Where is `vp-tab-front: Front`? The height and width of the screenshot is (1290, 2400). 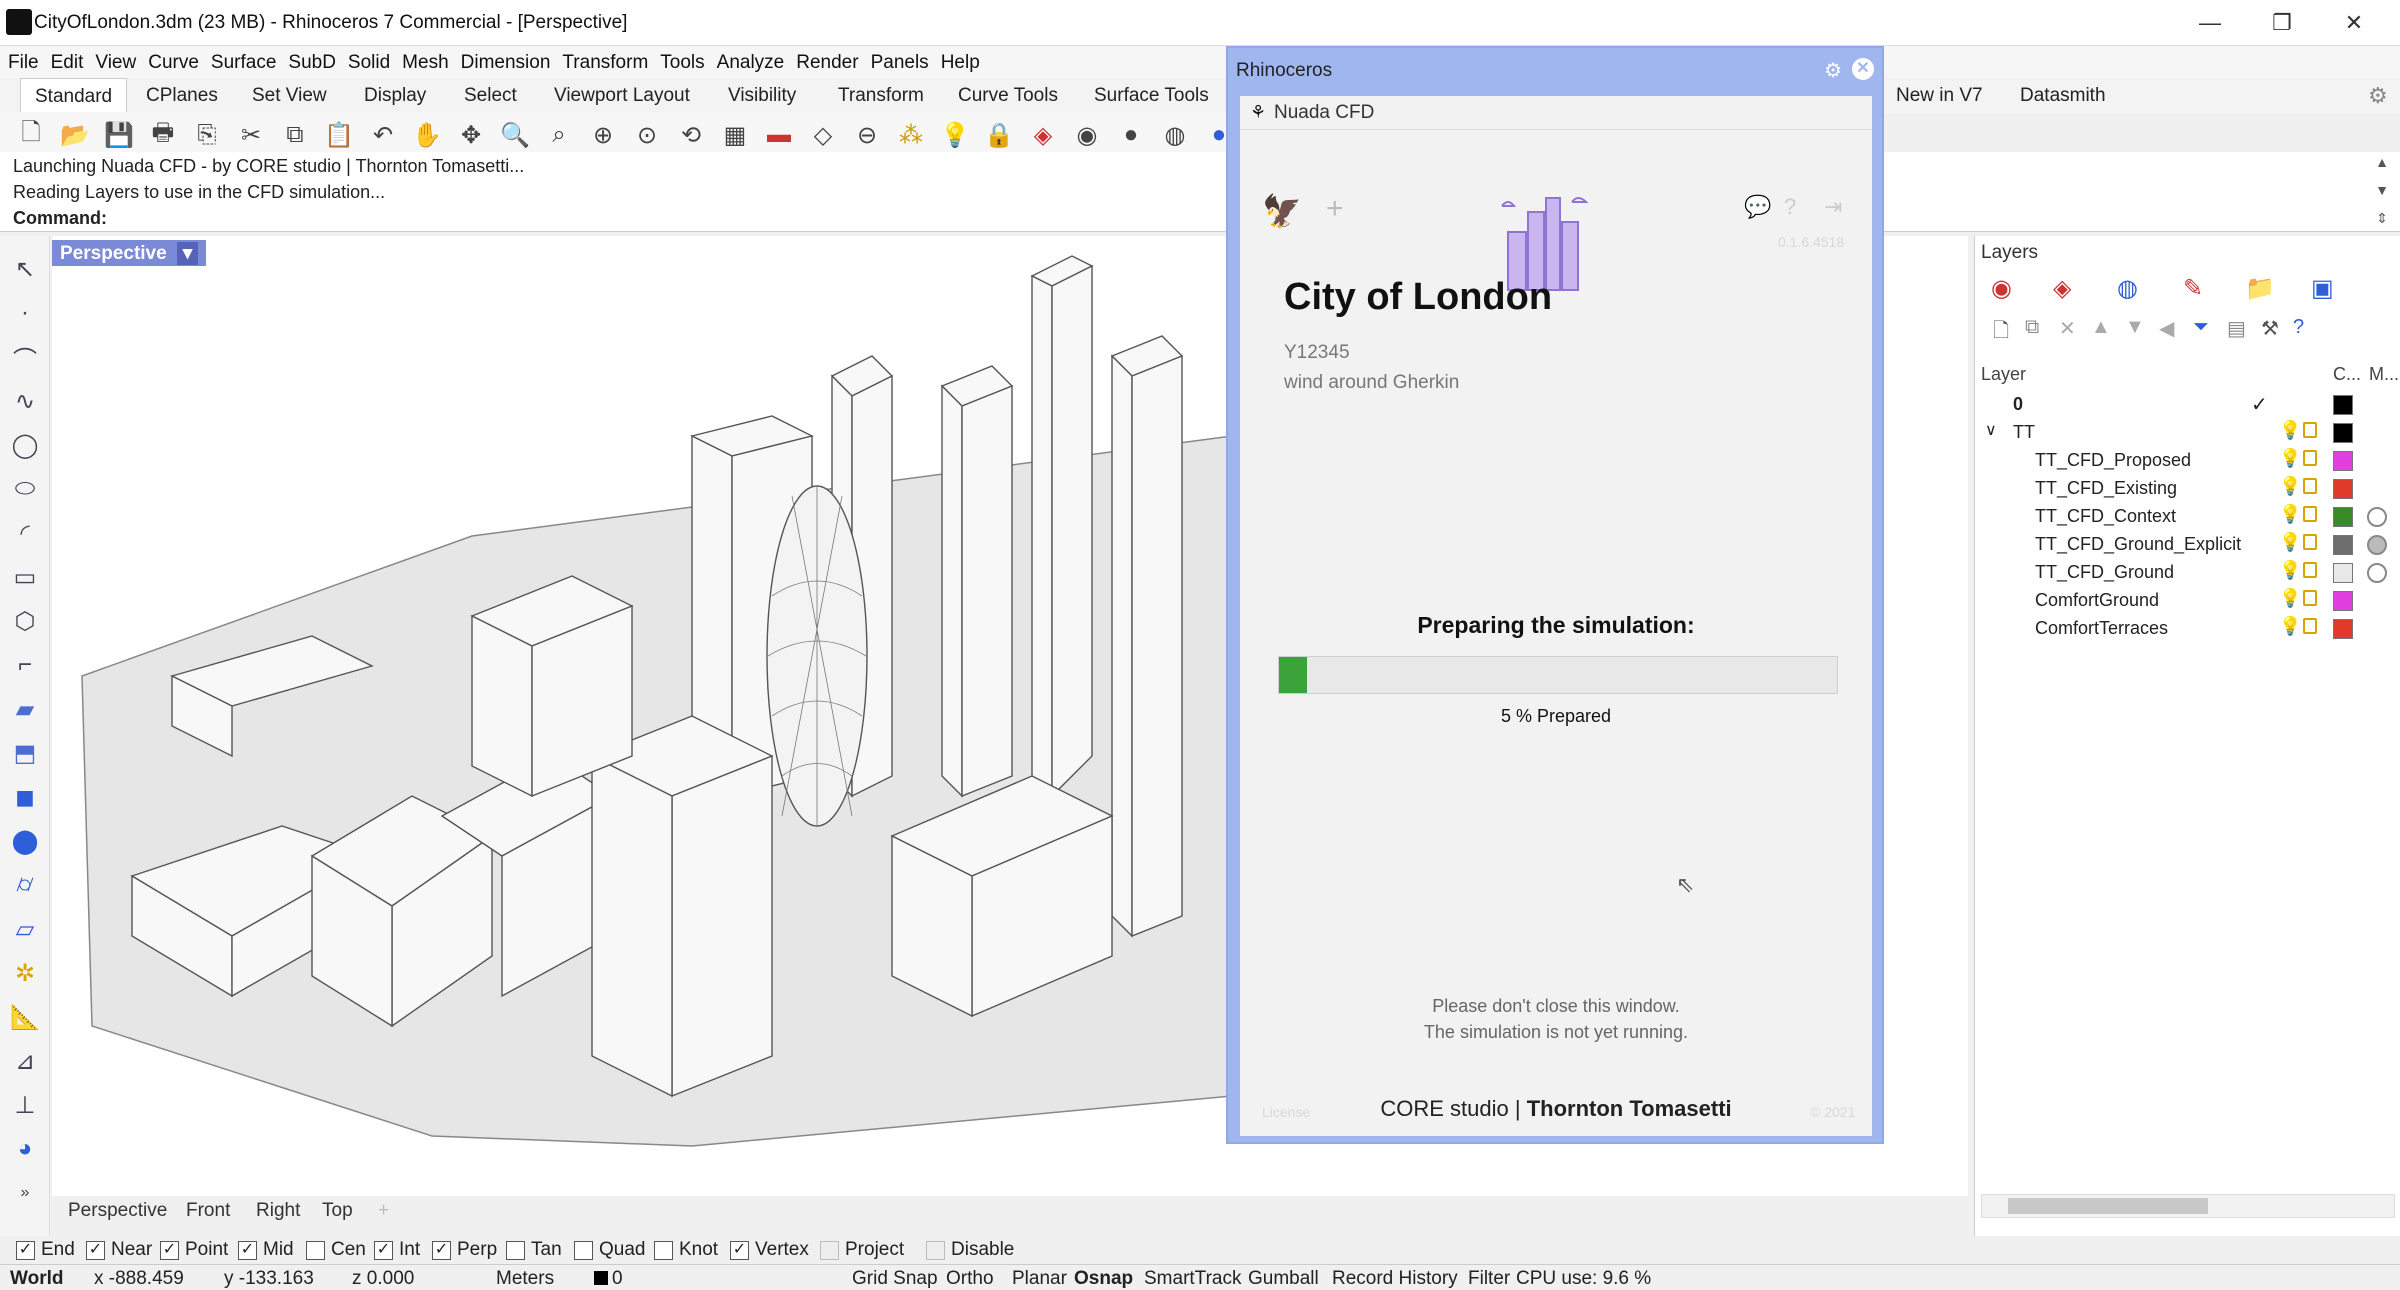 vp-tab-front: Front is located at coordinates (208, 1211).